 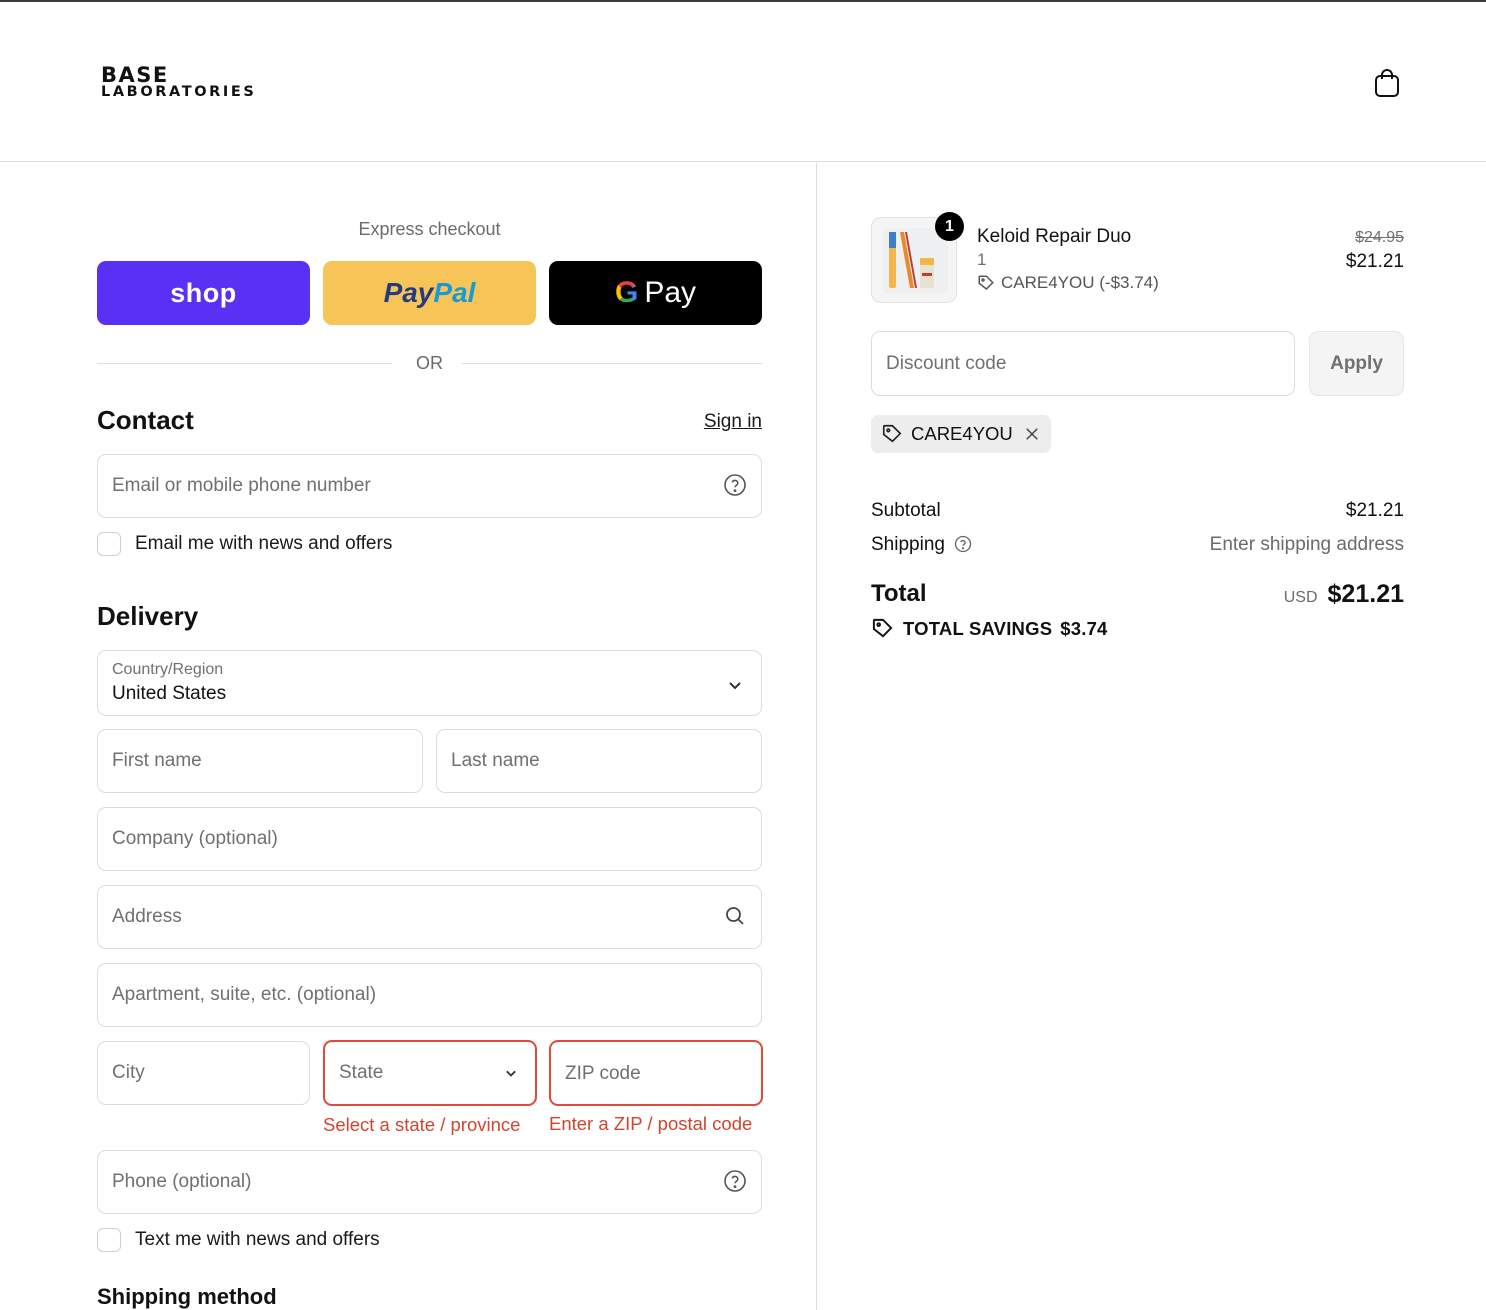 What do you see at coordinates (908, 544) in the screenshot?
I see `shipping-label: Shipping` at bounding box center [908, 544].